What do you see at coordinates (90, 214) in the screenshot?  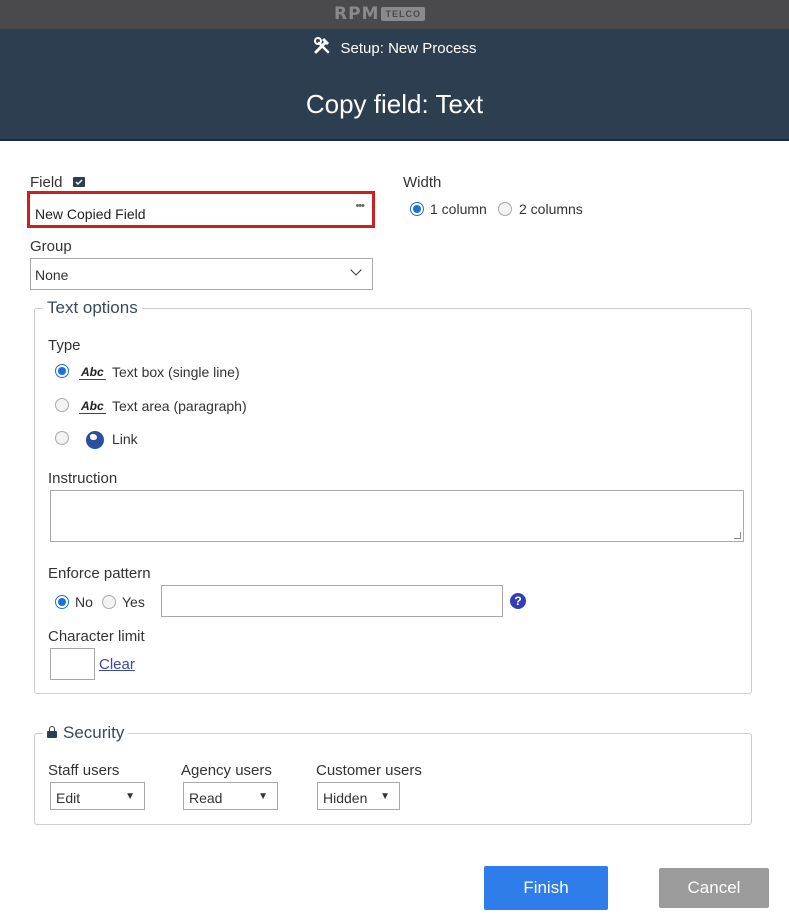 I see `field-name-value: New Copied Field` at bounding box center [90, 214].